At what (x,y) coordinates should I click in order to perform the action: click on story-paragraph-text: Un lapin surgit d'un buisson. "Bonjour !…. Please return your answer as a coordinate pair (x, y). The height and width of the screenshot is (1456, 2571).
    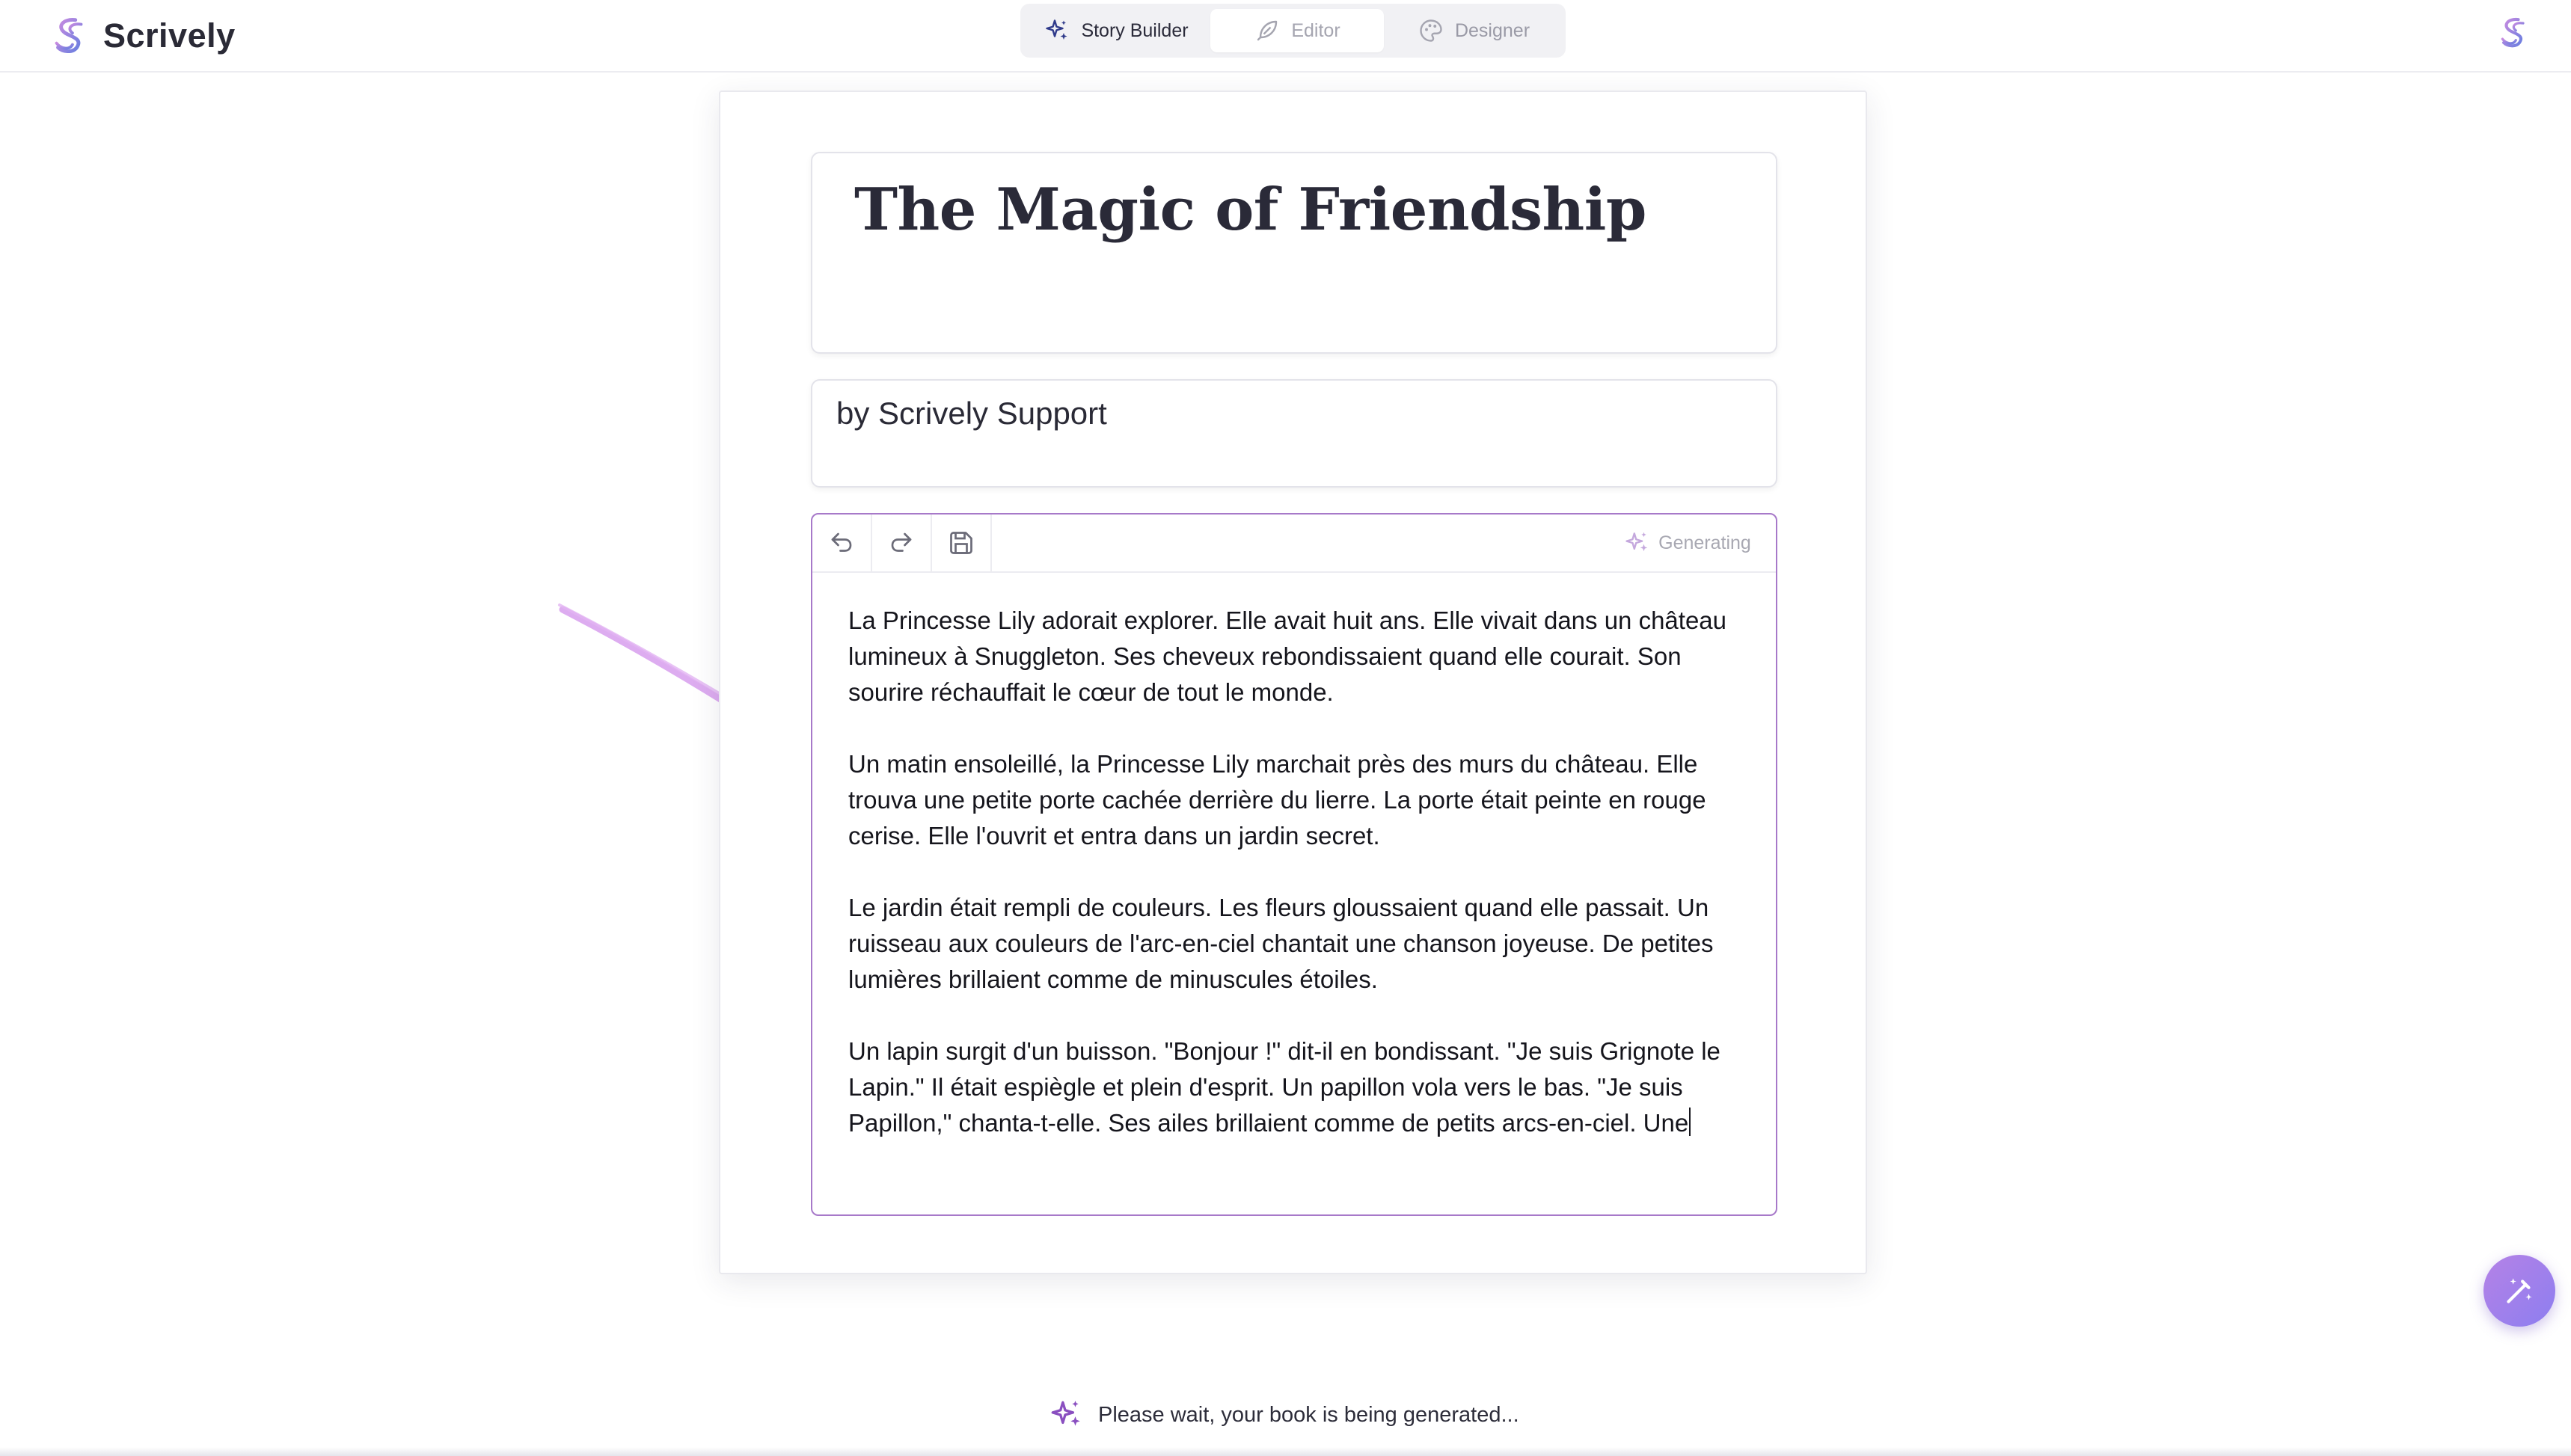
    Looking at the image, I should click on (1284, 1087).